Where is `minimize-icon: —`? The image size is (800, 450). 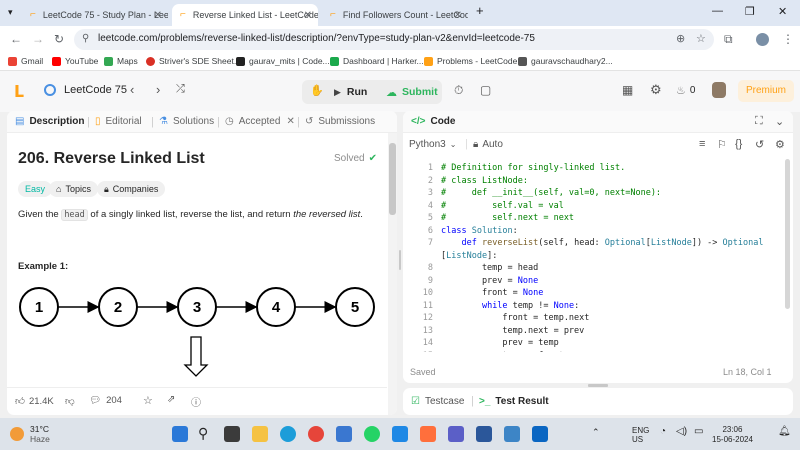
minimize-icon: — is located at coordinates (717, 11).